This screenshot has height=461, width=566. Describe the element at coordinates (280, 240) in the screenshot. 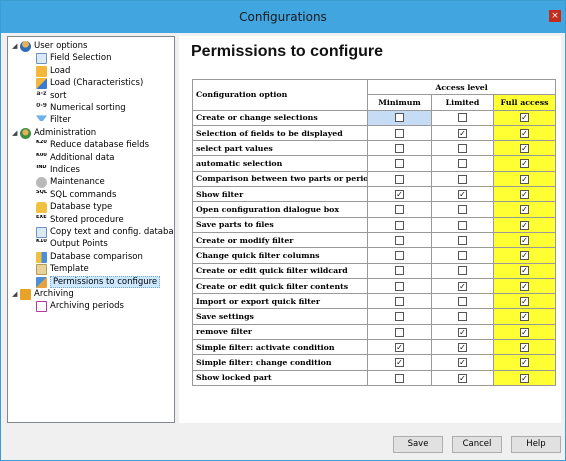

I see `option-label: Create or modify filter` at that location.